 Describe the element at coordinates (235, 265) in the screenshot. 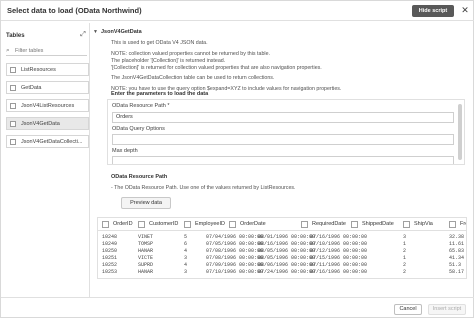

I see `table-cell: 07/09/1996 00:00:00` at that location.